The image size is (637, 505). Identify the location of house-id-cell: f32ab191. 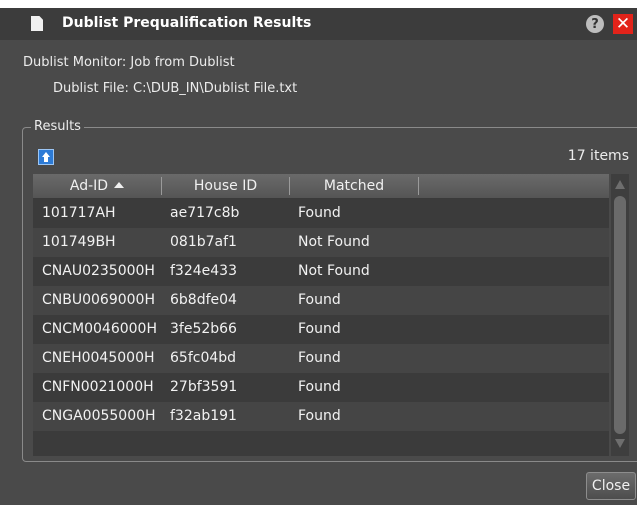
(203, 416).